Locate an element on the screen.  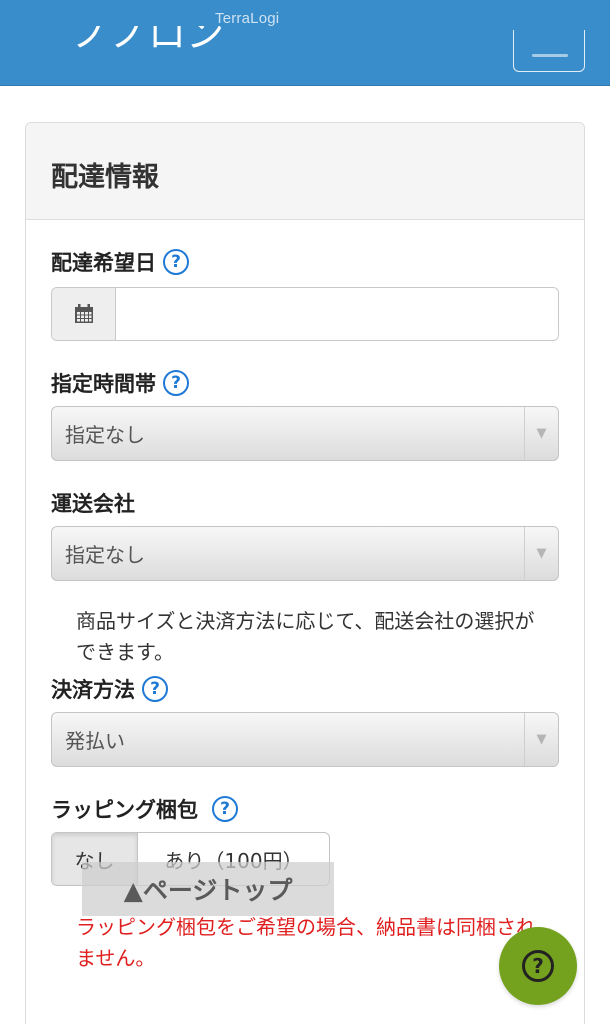
time-slot-value: 指定なし is located at coordinates (105, 435).